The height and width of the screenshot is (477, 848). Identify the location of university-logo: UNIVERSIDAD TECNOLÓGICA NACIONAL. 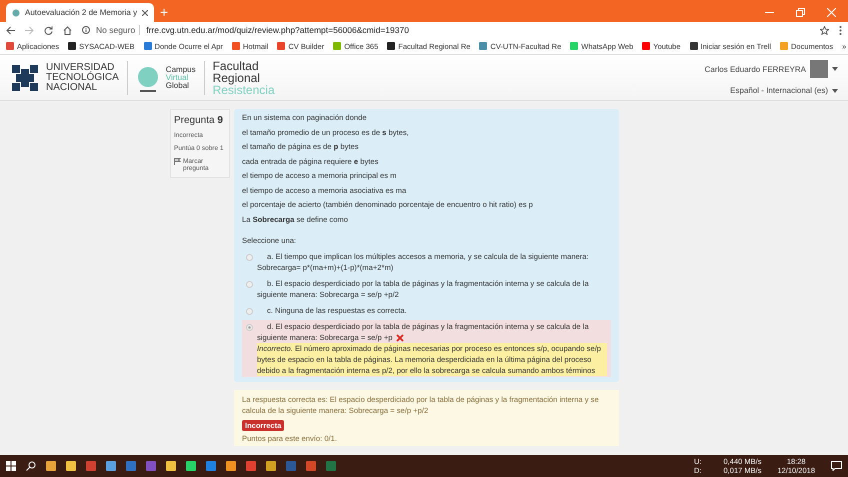
(68, 77).